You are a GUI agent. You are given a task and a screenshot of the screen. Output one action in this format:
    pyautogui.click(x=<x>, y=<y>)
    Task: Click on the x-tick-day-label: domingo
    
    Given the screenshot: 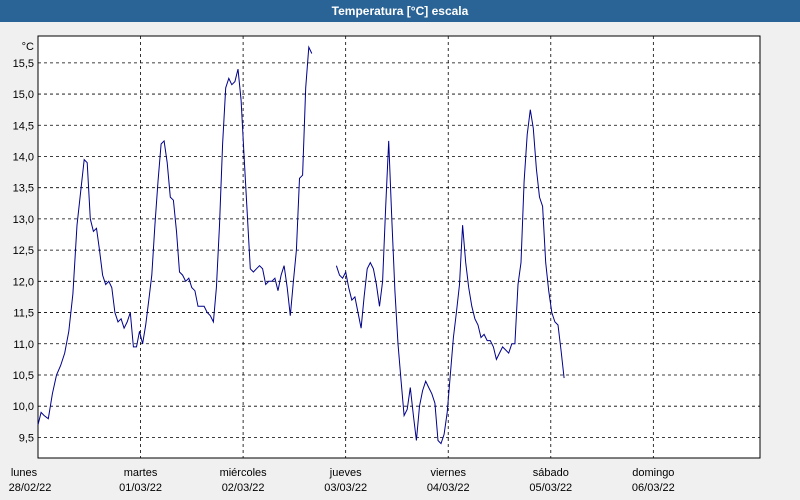 What is the action you would take?
    pyautogui.click(x=653, y=473)
    